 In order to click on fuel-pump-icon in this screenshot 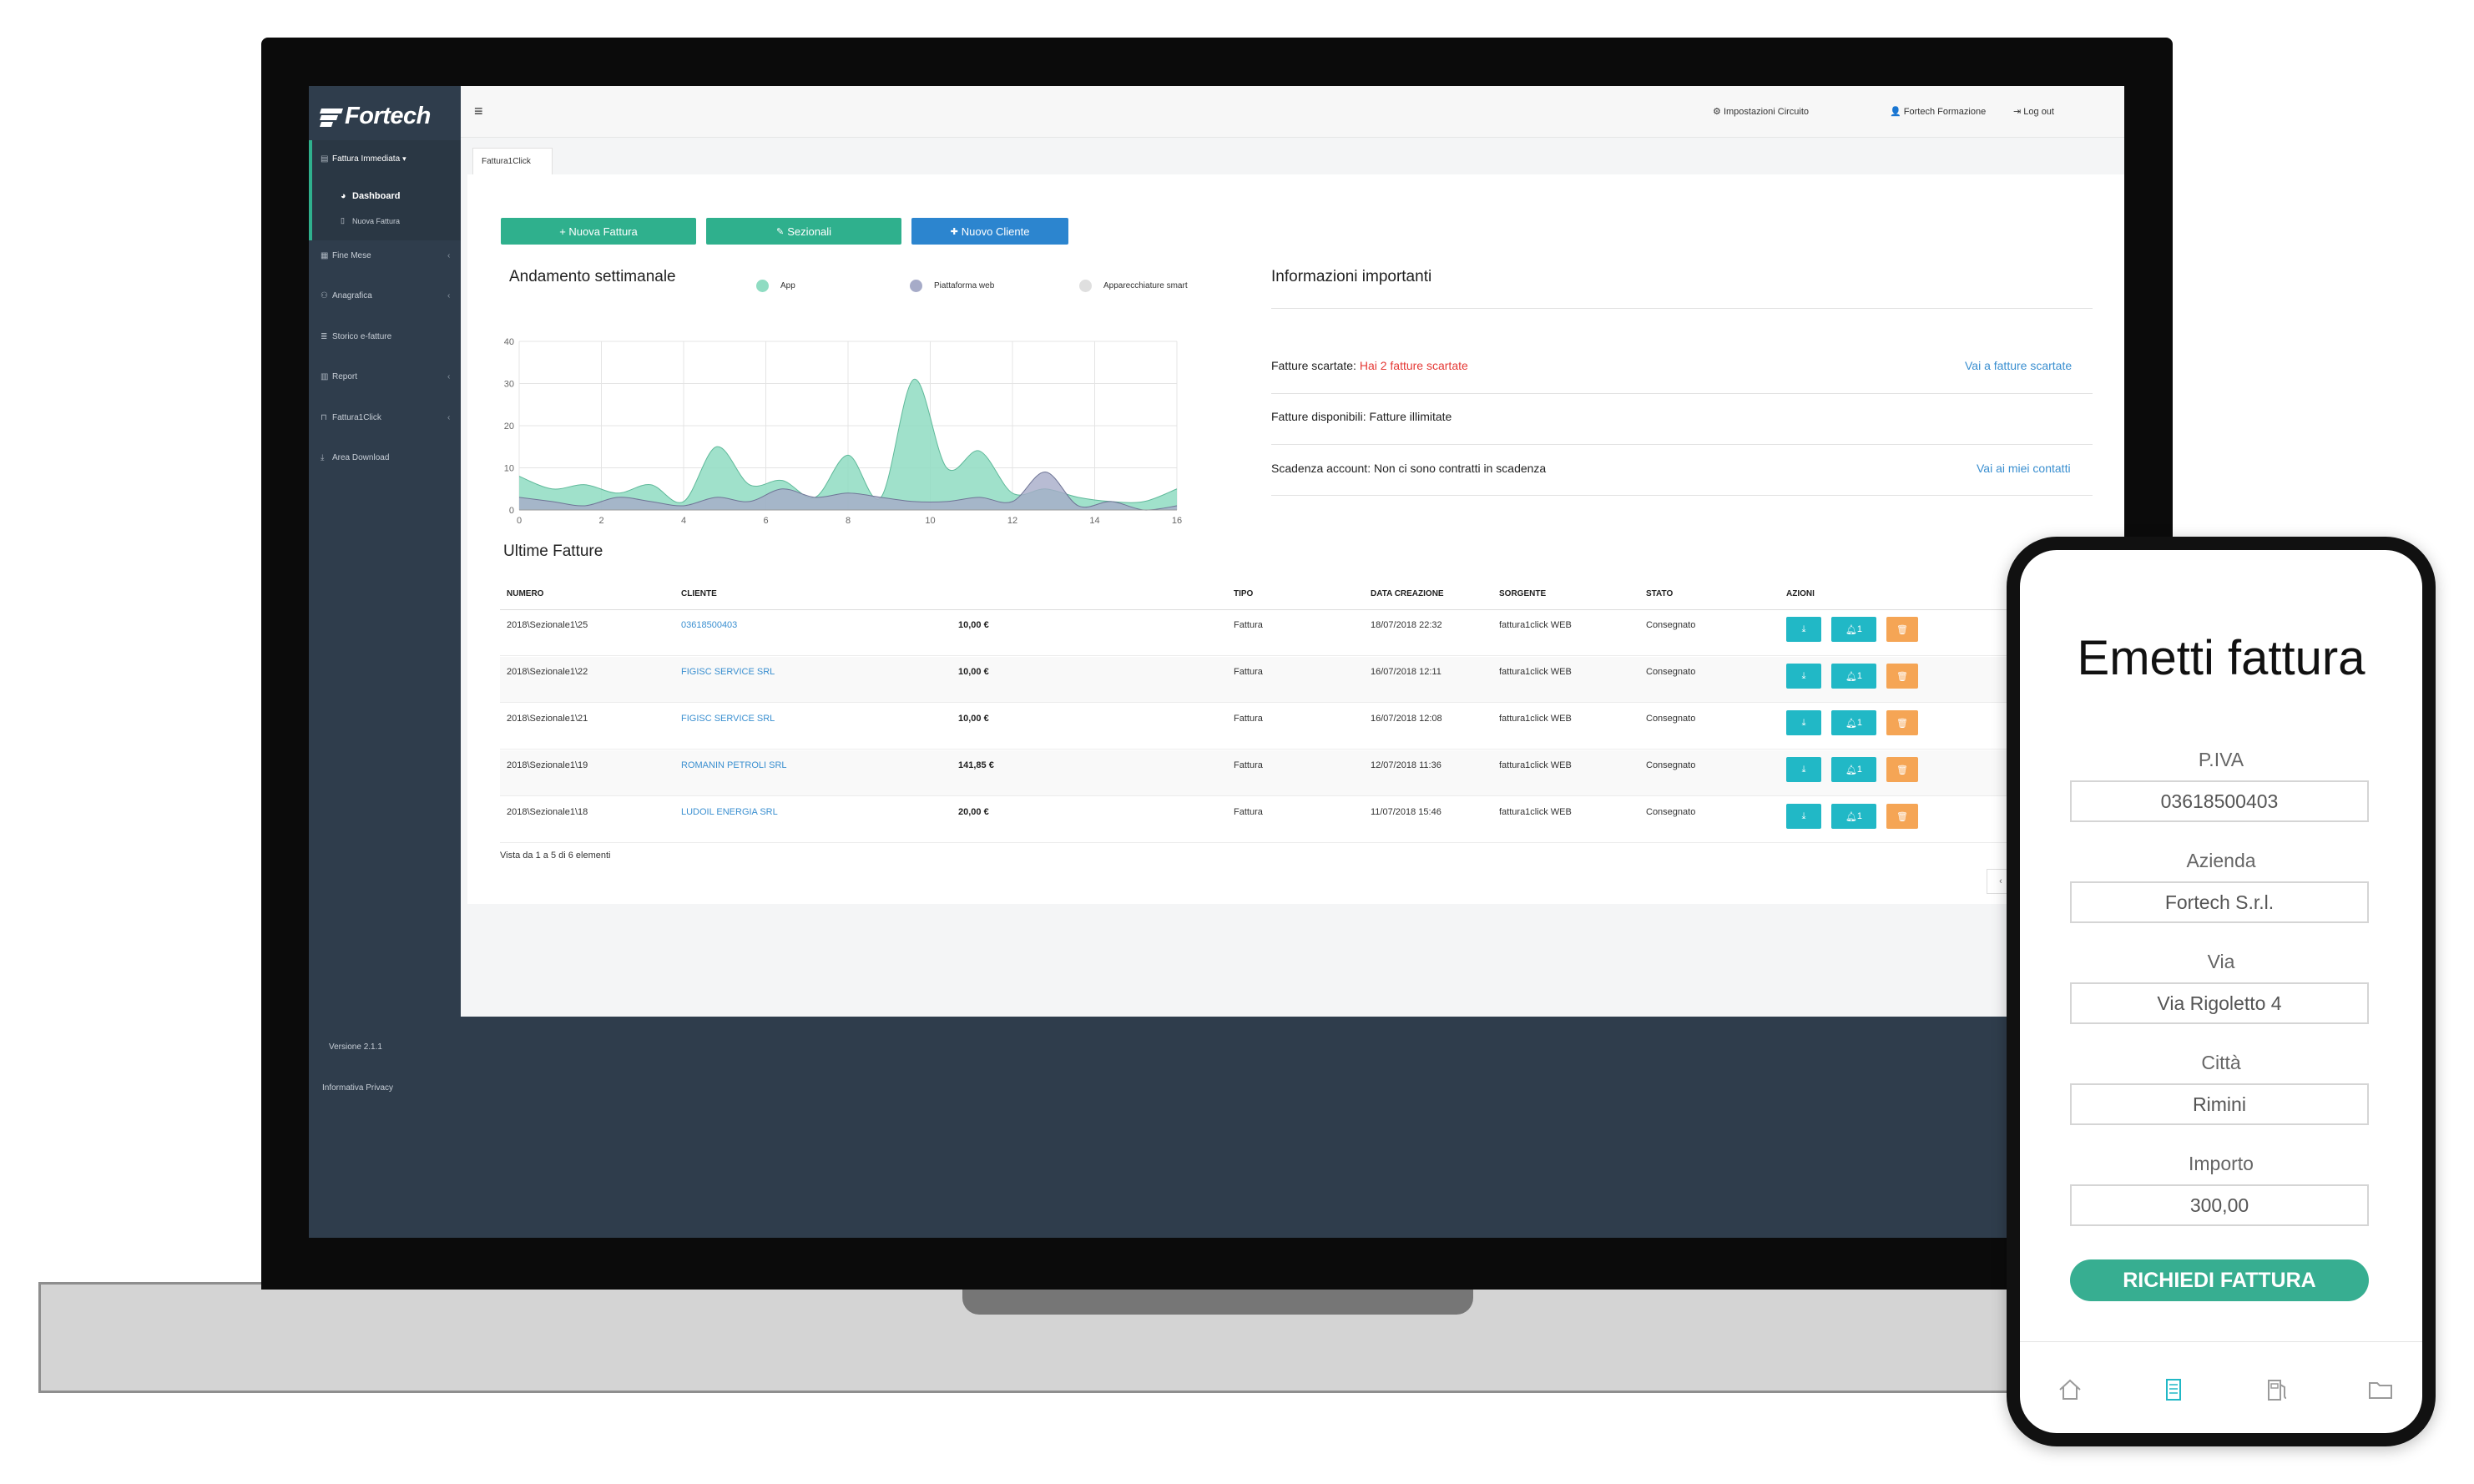, I will do `click(2277, 1389)`.